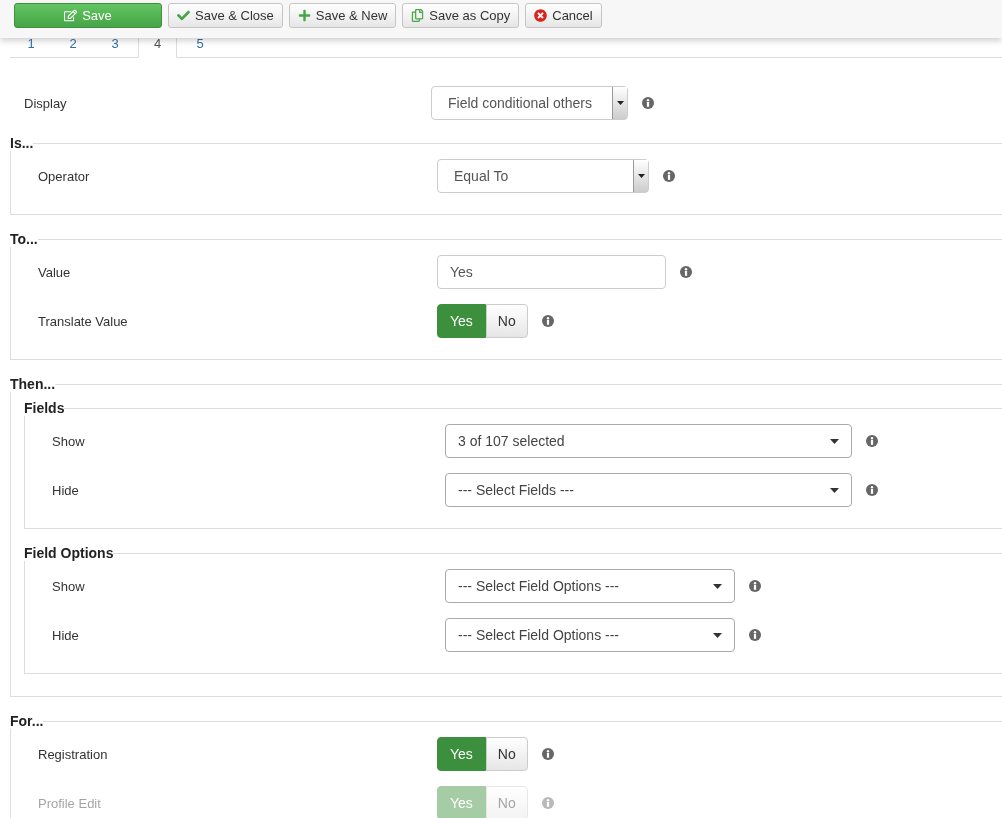 The image size is (1002, 818). I want to click on toolbar-button: Save & Close, so click(225, 15).